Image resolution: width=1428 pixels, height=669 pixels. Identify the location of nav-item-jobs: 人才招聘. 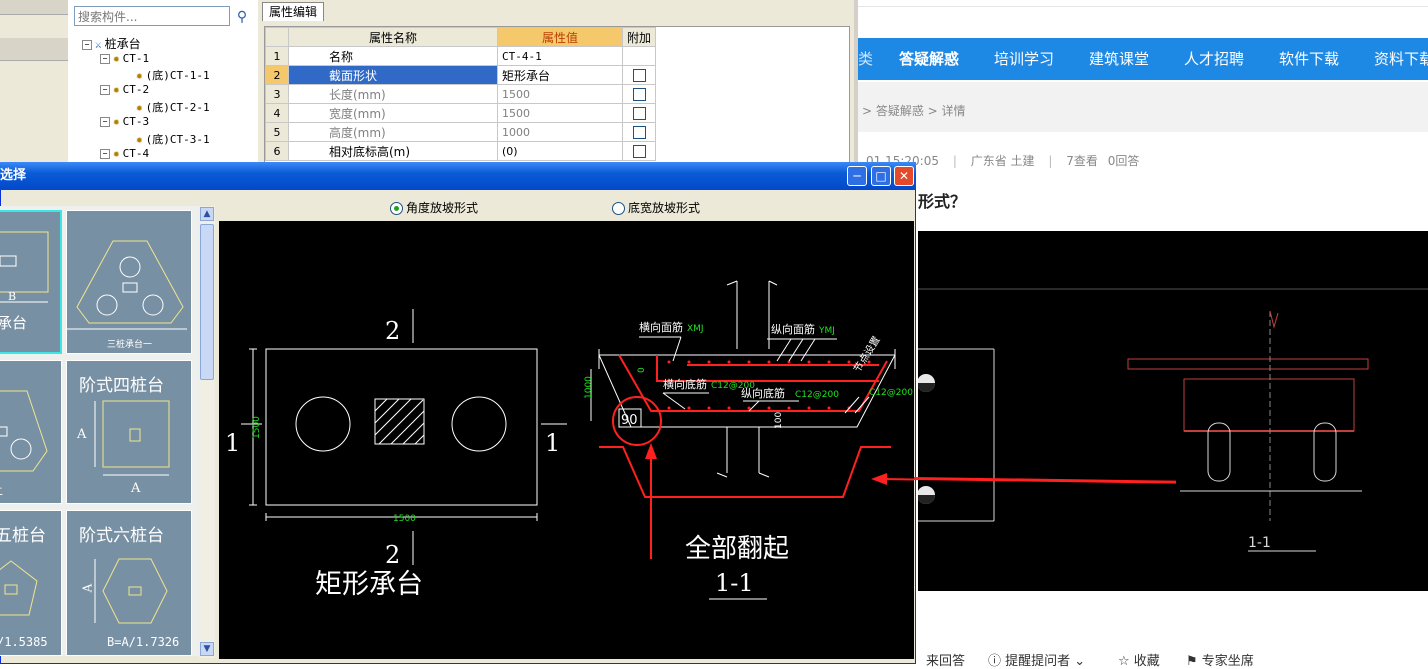
(1214, 59).